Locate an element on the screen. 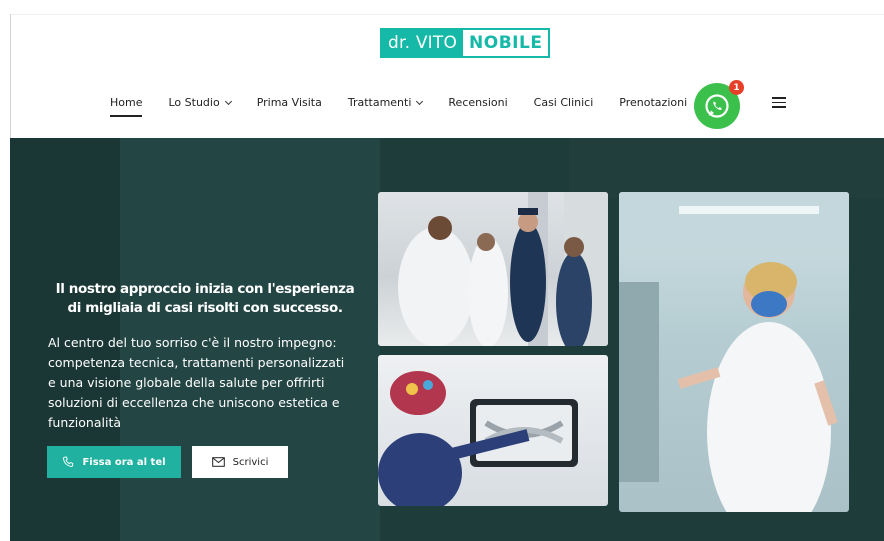 Image resolution: width=884 pixels, height=541 pixels. write-button: Scrivici is located at coordinates (240, 462).